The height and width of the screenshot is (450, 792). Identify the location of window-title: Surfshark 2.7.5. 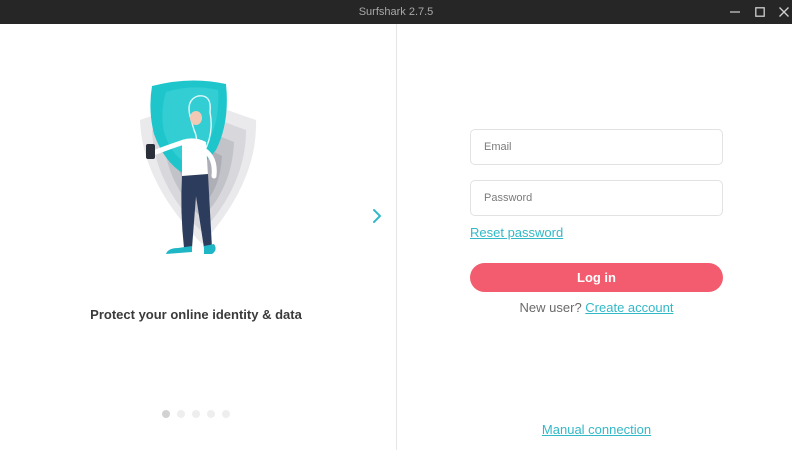
(396, 12).